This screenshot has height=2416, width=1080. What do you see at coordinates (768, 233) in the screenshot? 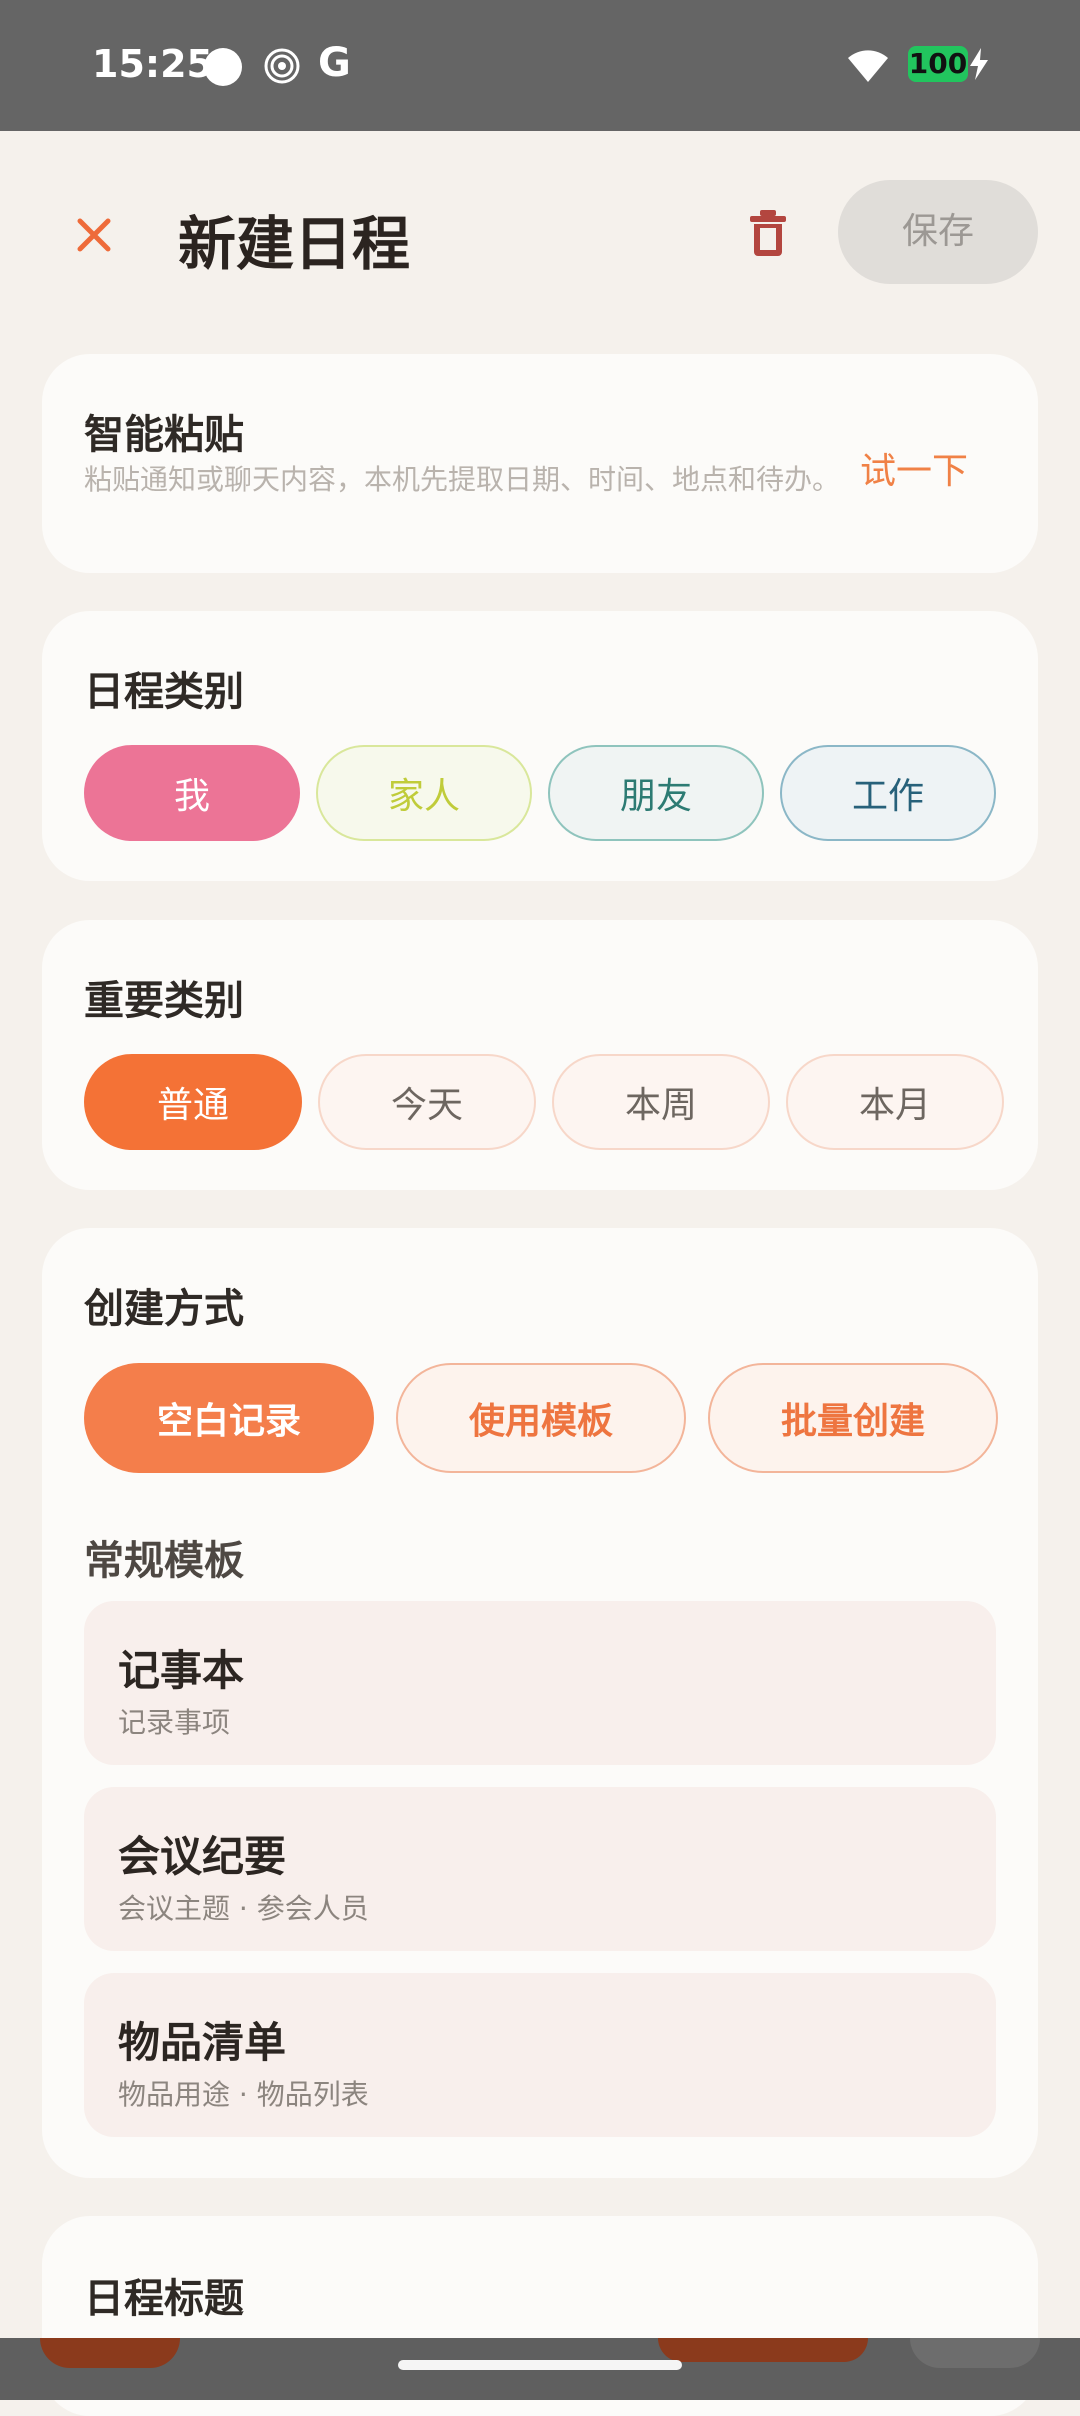
I see `trash-icon` at bounding box center [768, 233].